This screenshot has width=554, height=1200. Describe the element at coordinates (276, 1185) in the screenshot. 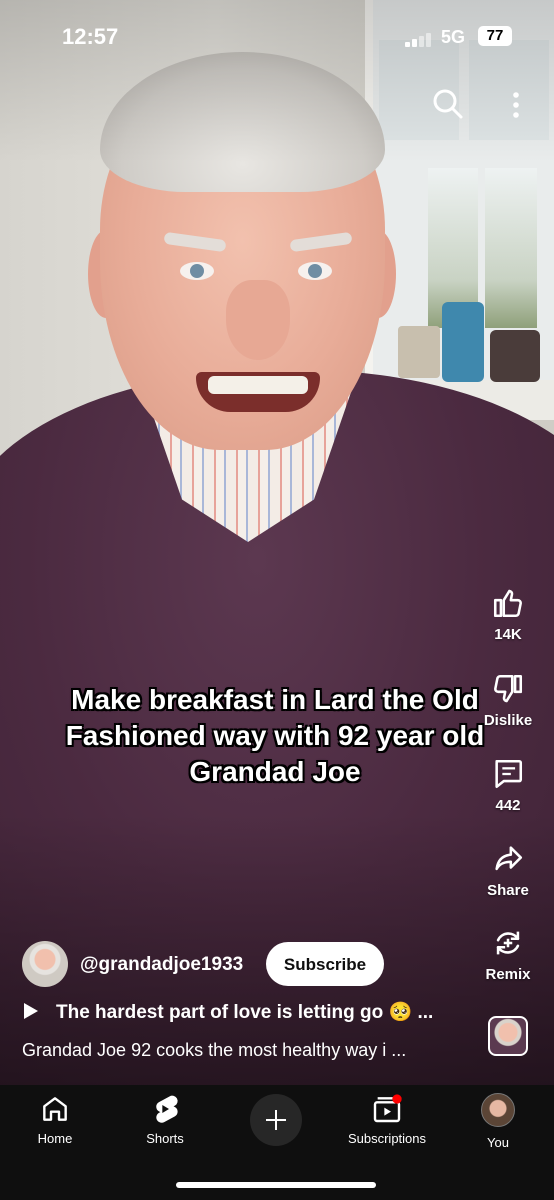

I see `home-indicator` at that location.